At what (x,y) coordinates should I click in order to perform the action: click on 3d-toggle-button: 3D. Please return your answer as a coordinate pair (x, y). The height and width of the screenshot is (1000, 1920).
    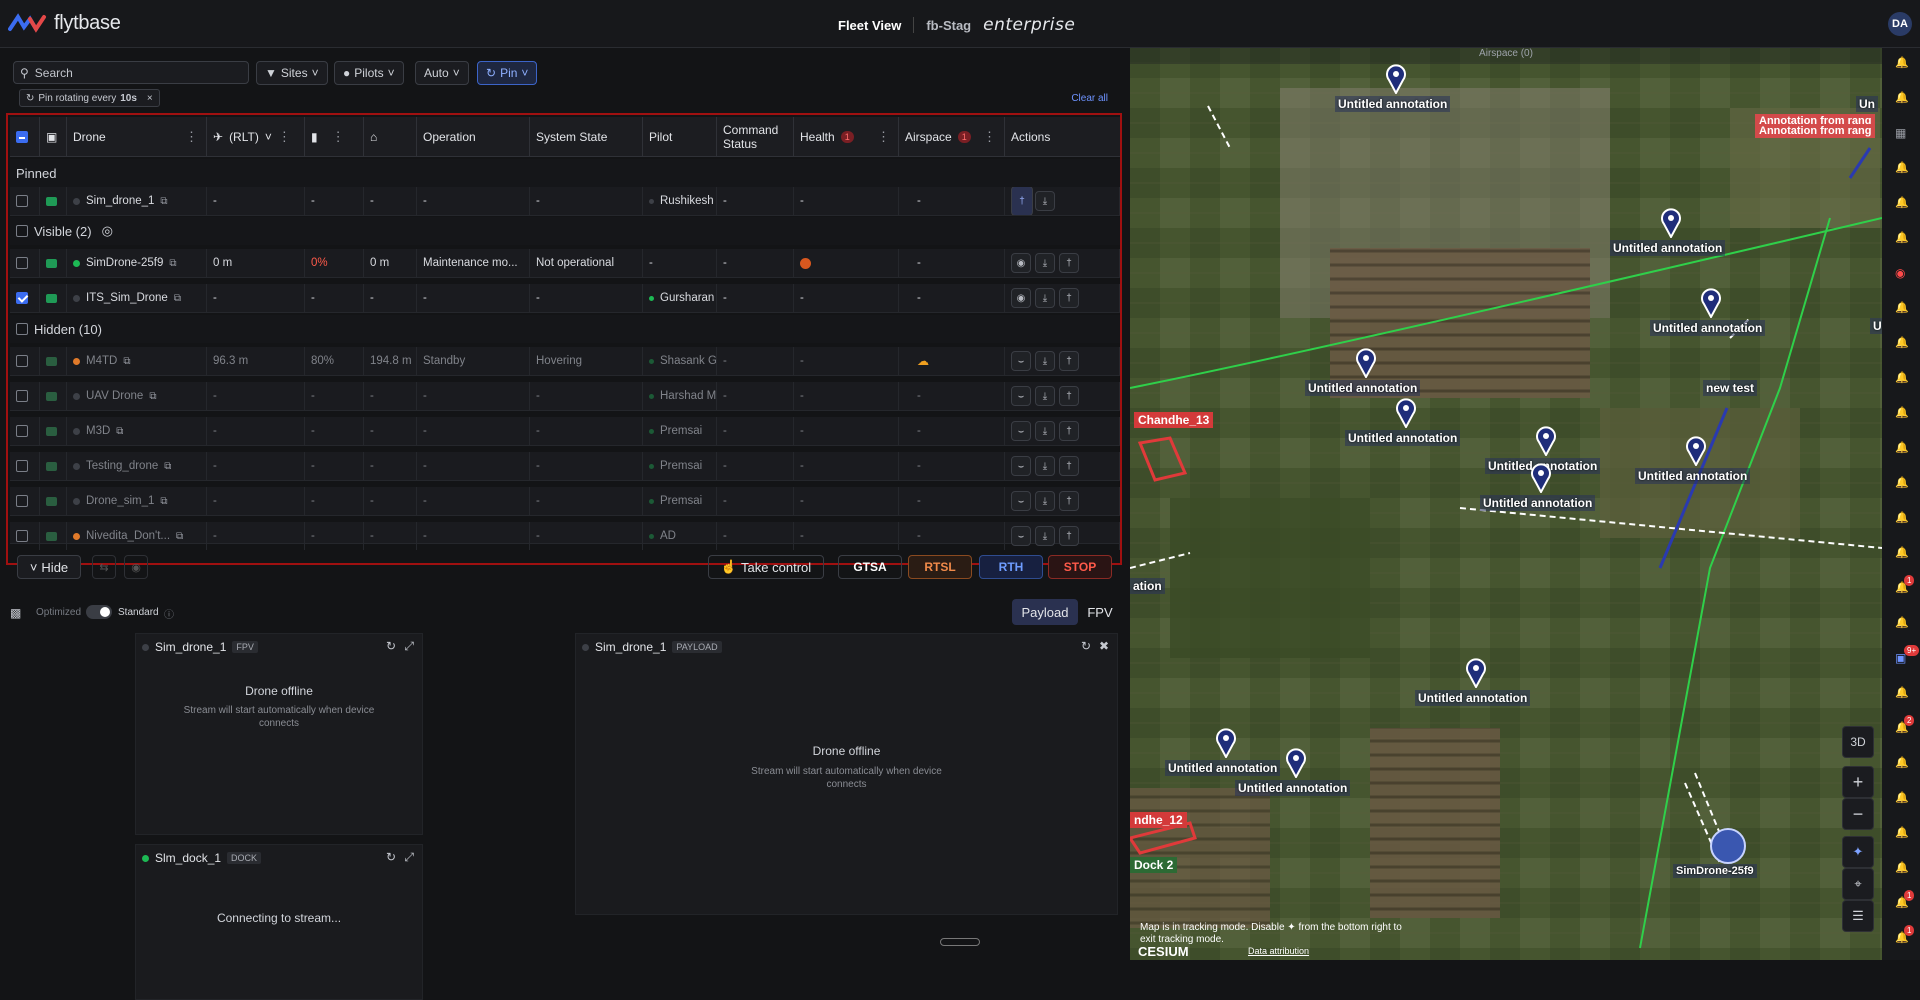
    Looking at the image, I should click on (1858, 742).